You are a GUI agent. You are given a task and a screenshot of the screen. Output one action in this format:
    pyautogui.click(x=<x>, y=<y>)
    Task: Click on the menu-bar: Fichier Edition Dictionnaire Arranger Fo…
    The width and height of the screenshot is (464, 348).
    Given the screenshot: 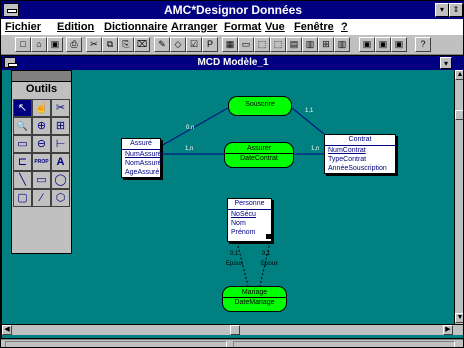 What is the action you would take?
    pyautogui.click(x=232, y=27)
    